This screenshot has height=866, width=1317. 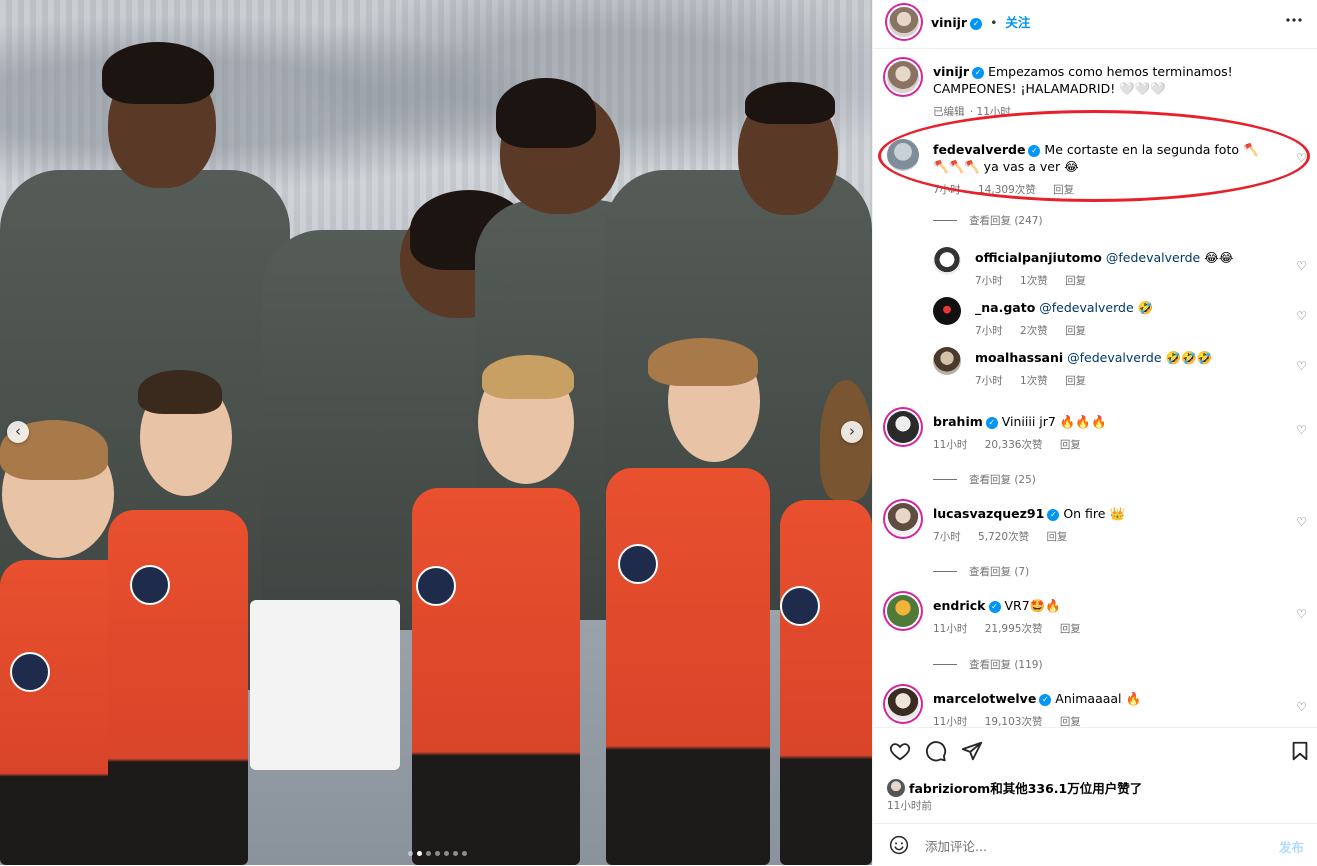 What do you see at coordinates (988, 664) in the screenshot?
I see `view-replies-button: 查看回复 (119)` at bounding box center [988, 664].